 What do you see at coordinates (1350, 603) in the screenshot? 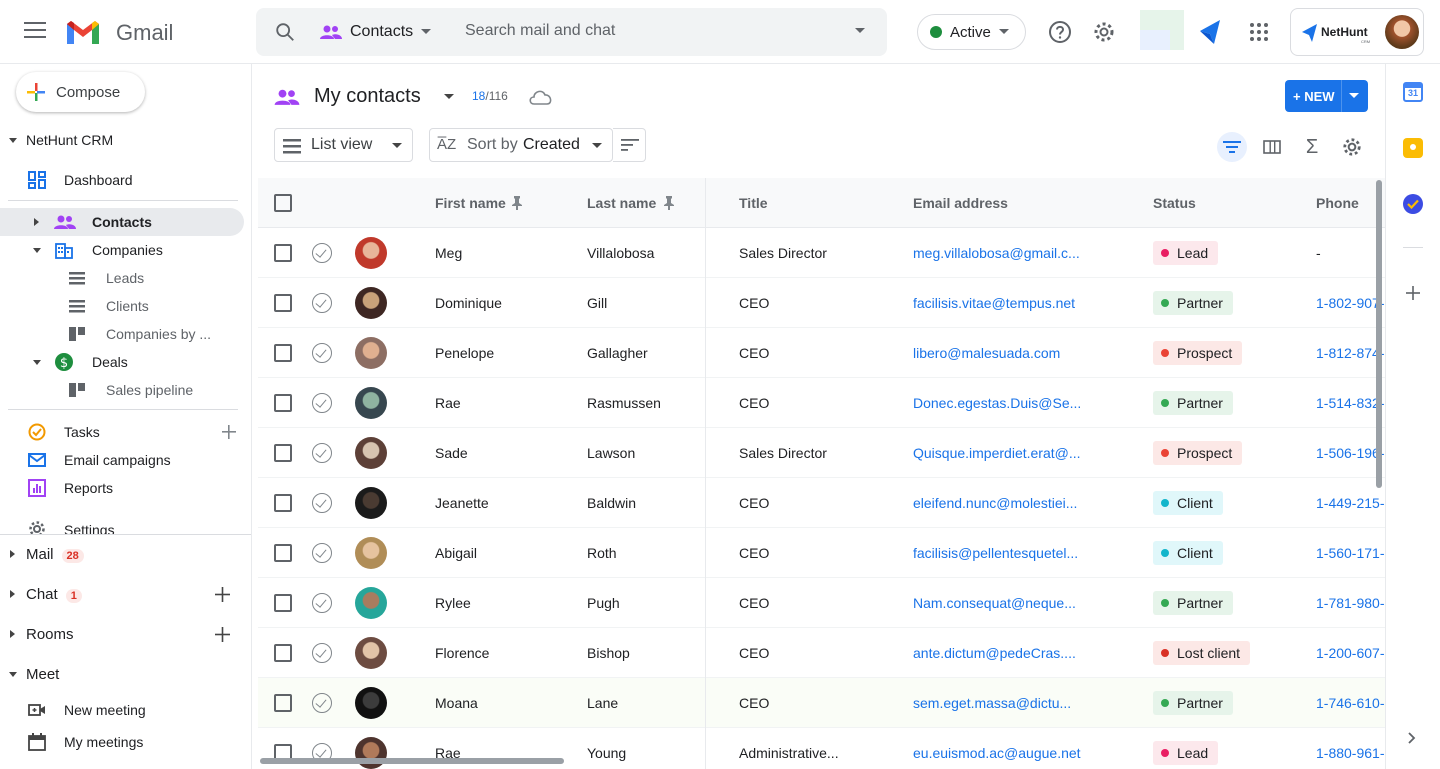
I see `cell-phone: 1-781-980-` at bounding box center [1350, 603].